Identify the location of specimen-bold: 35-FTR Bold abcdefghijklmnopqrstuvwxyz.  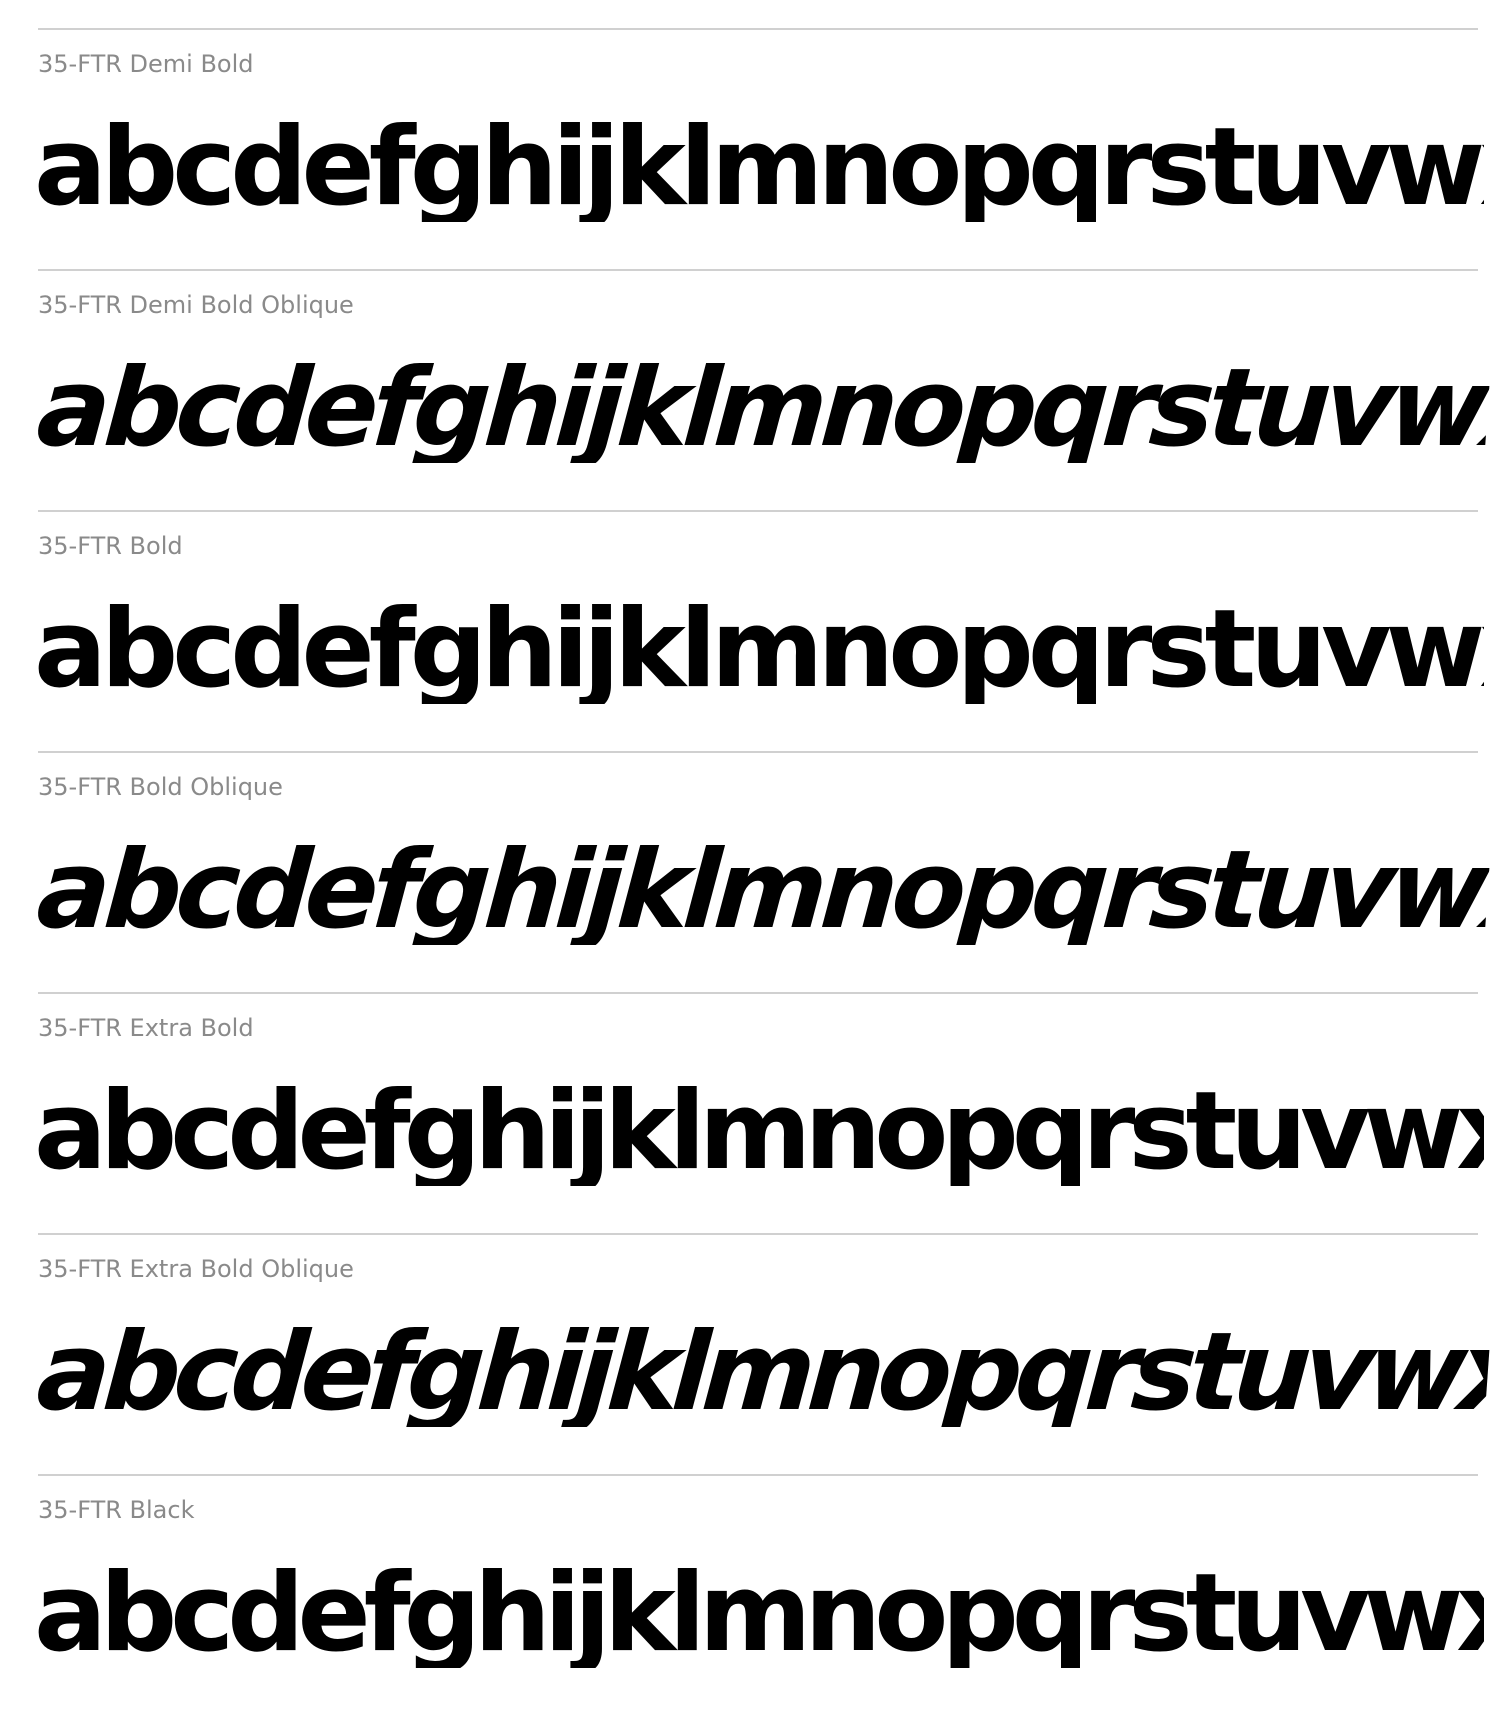
(759, 630).